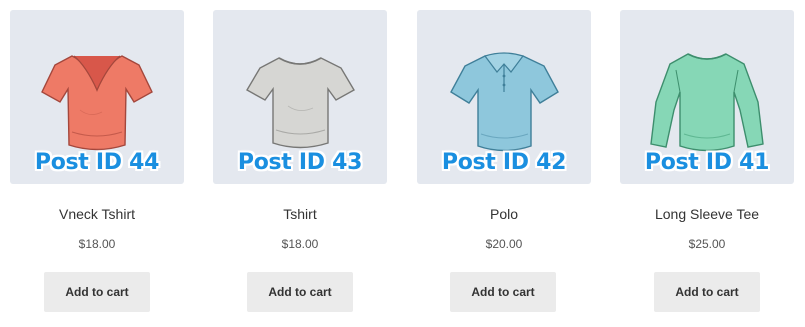  What do you see at coordinates (300, 214) in the screenshot?
I see `product-title: Tshirt` at bounding box center [300, 214].